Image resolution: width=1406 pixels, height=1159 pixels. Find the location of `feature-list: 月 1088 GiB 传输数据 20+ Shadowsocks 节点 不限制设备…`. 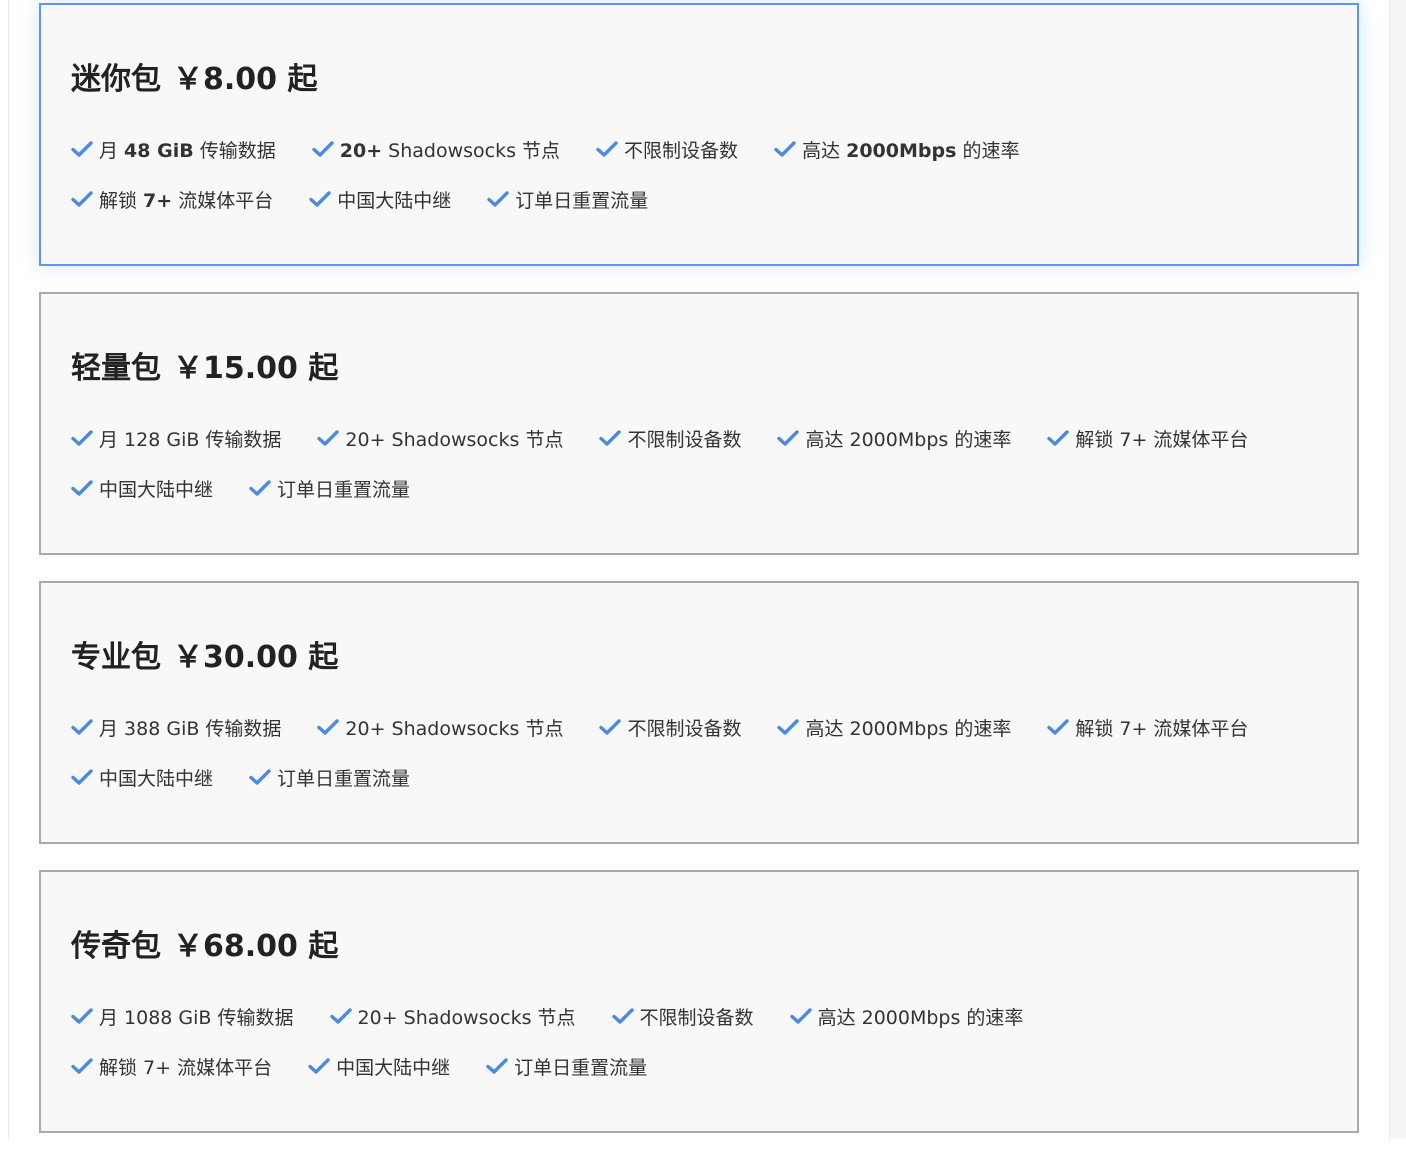

feature-list: 月 1088 GiB 传输数据 20+ Shadowsocks 节点 不限制设备… is located at coordinates (681, 1041).